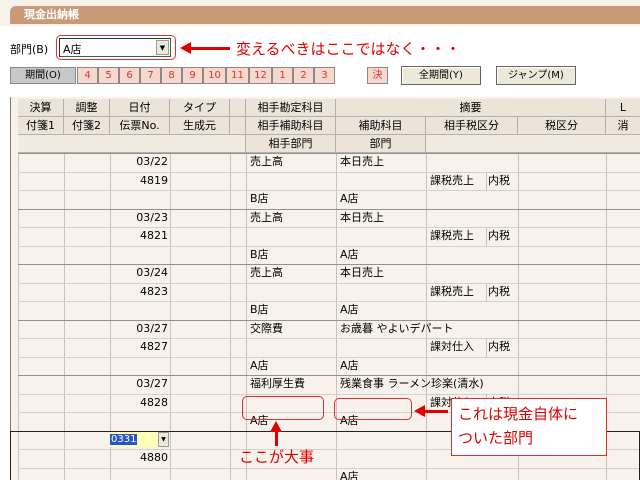 This screenshot has height=480, width=640. Describe the element at coordinates (452, 347) in the screenshot. I see `entry-tax: 課対仕入` at that location.